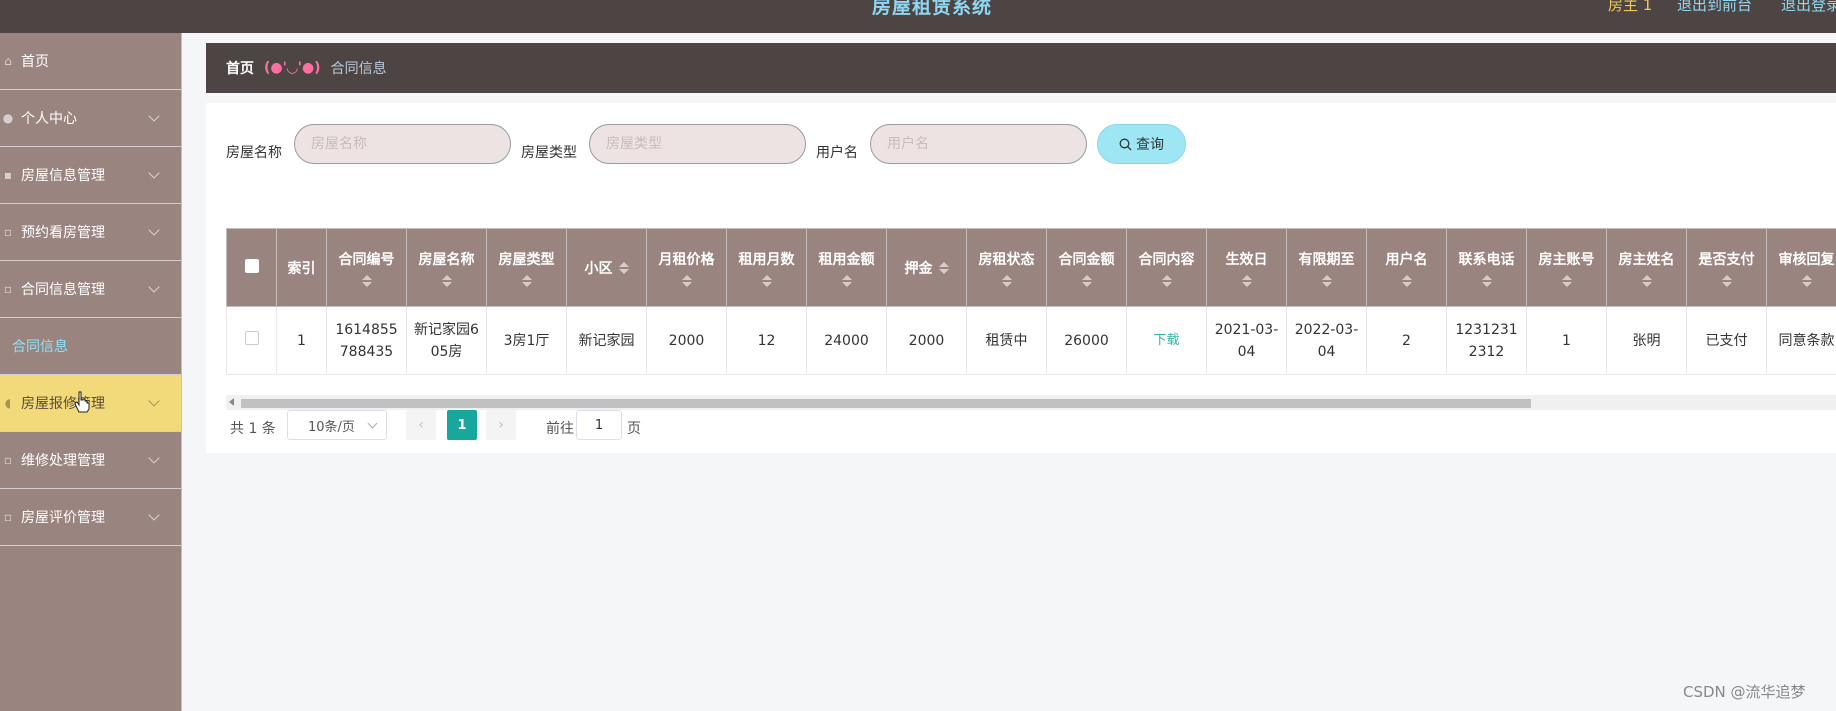  I want to click on table-cell: 12, so click(766, 340).